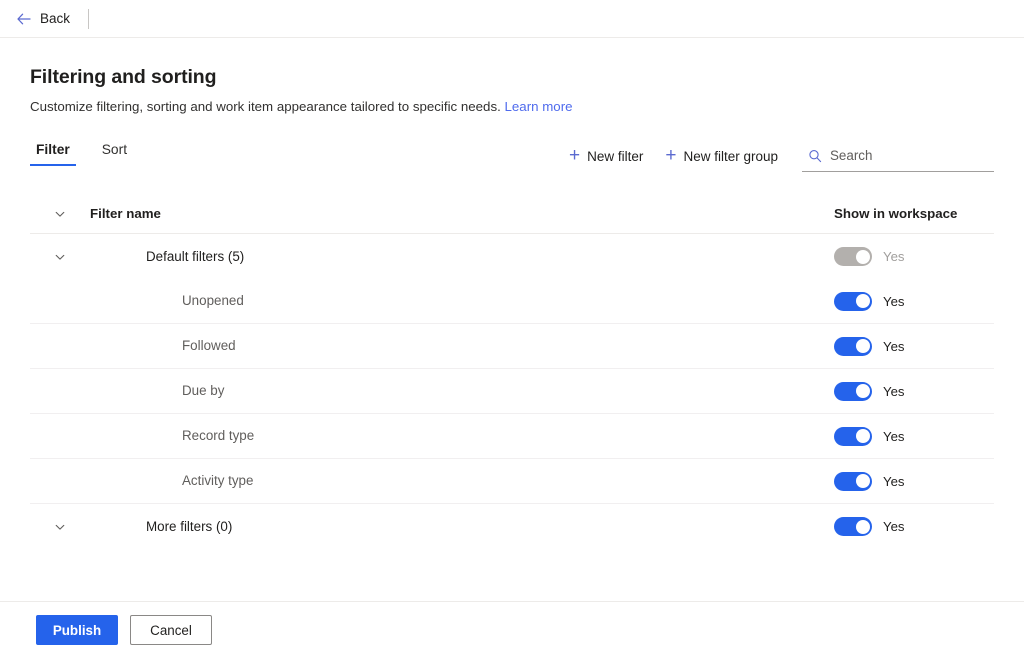 The width and height of the screenshot is (1024, 658). I want to click on filter-name-label: More filters (0), so click(189, 526).